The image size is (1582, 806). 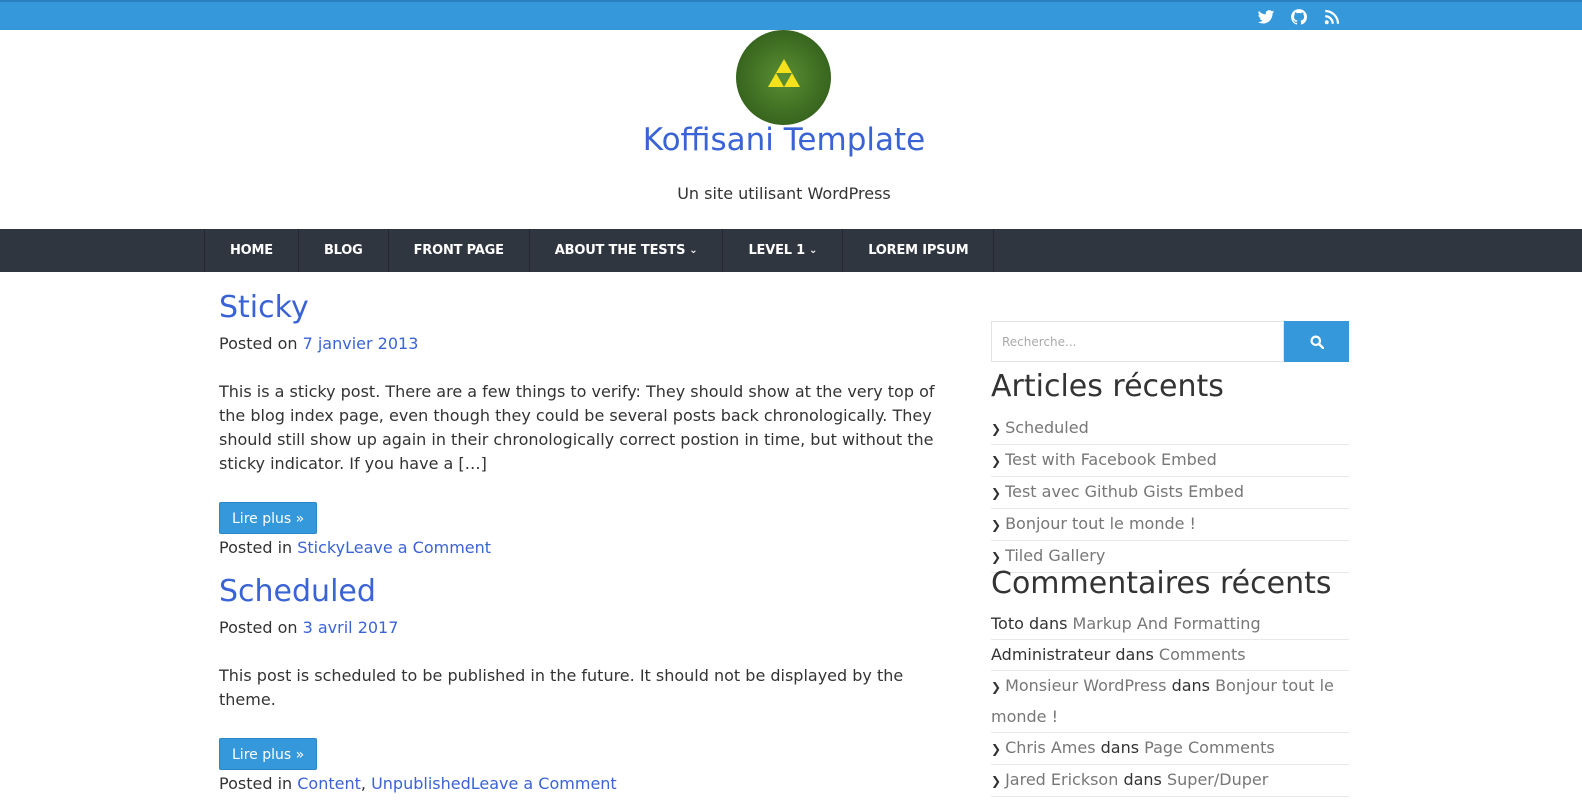 I want to click on search-button, so click(x=1316, y=341).